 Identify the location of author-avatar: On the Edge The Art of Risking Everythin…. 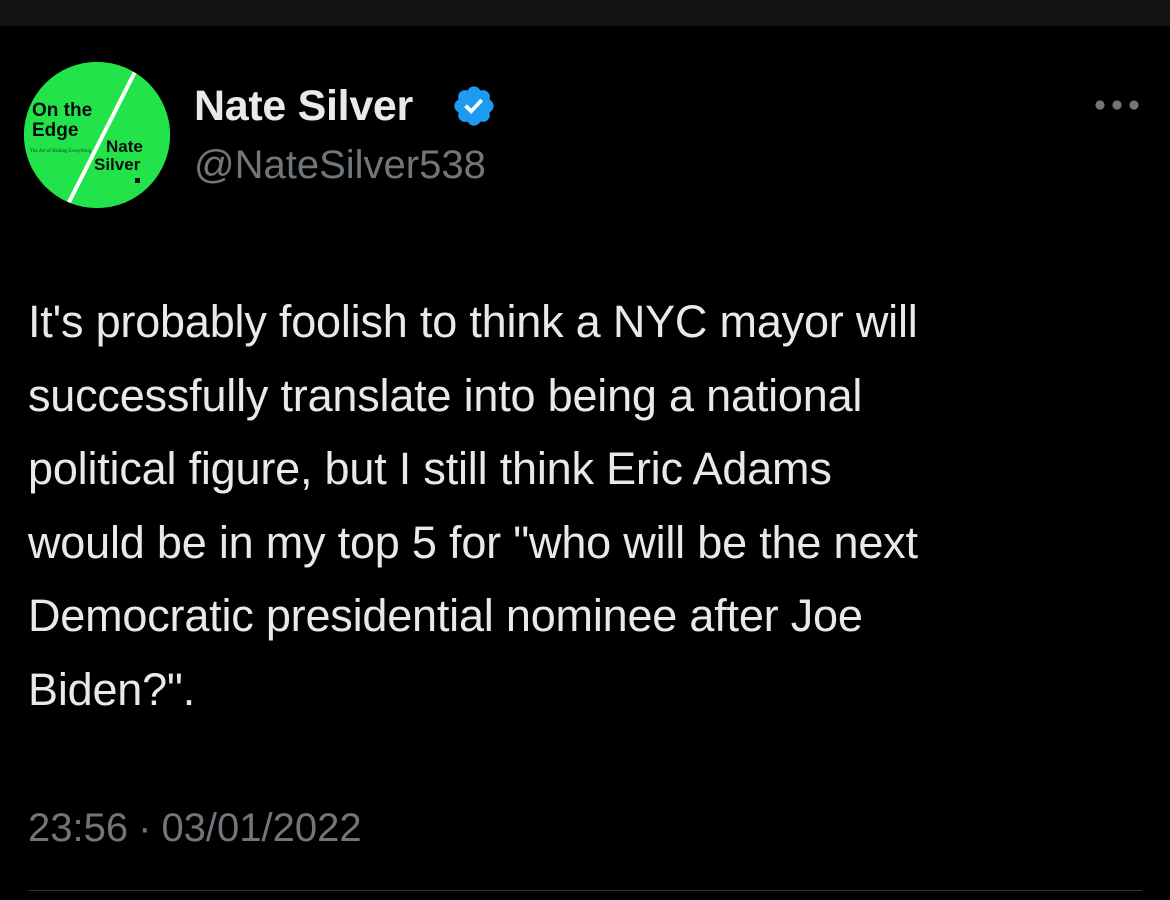
(97, 135).